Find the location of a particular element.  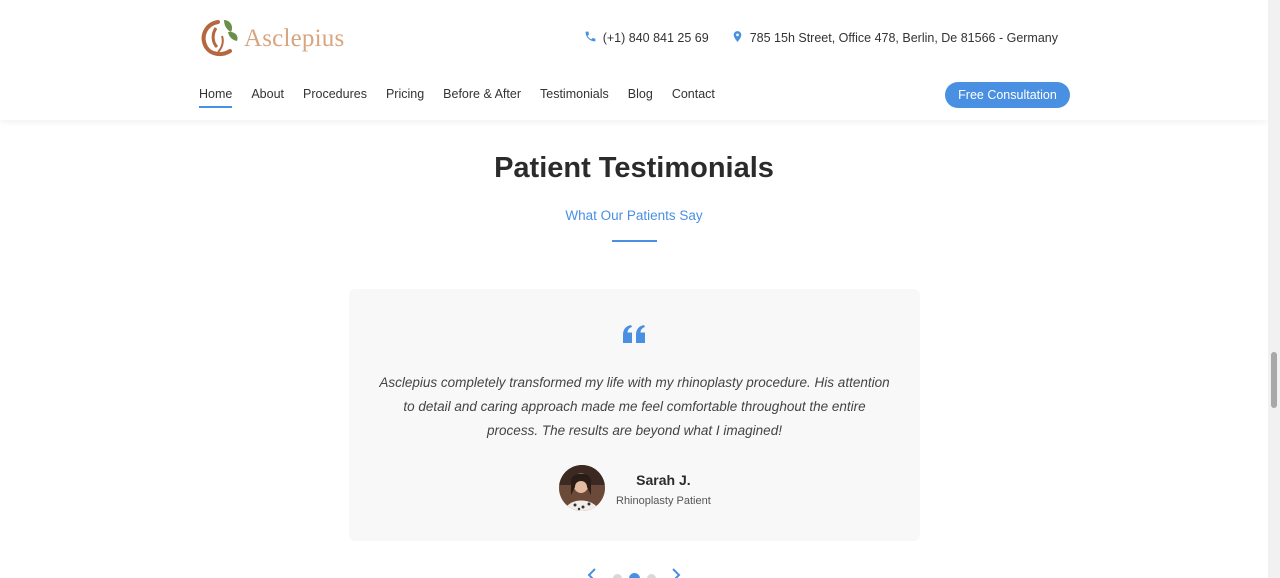

author-info: Sarah J. Rhinoplasty Patient is located at coordinates (663, 488).